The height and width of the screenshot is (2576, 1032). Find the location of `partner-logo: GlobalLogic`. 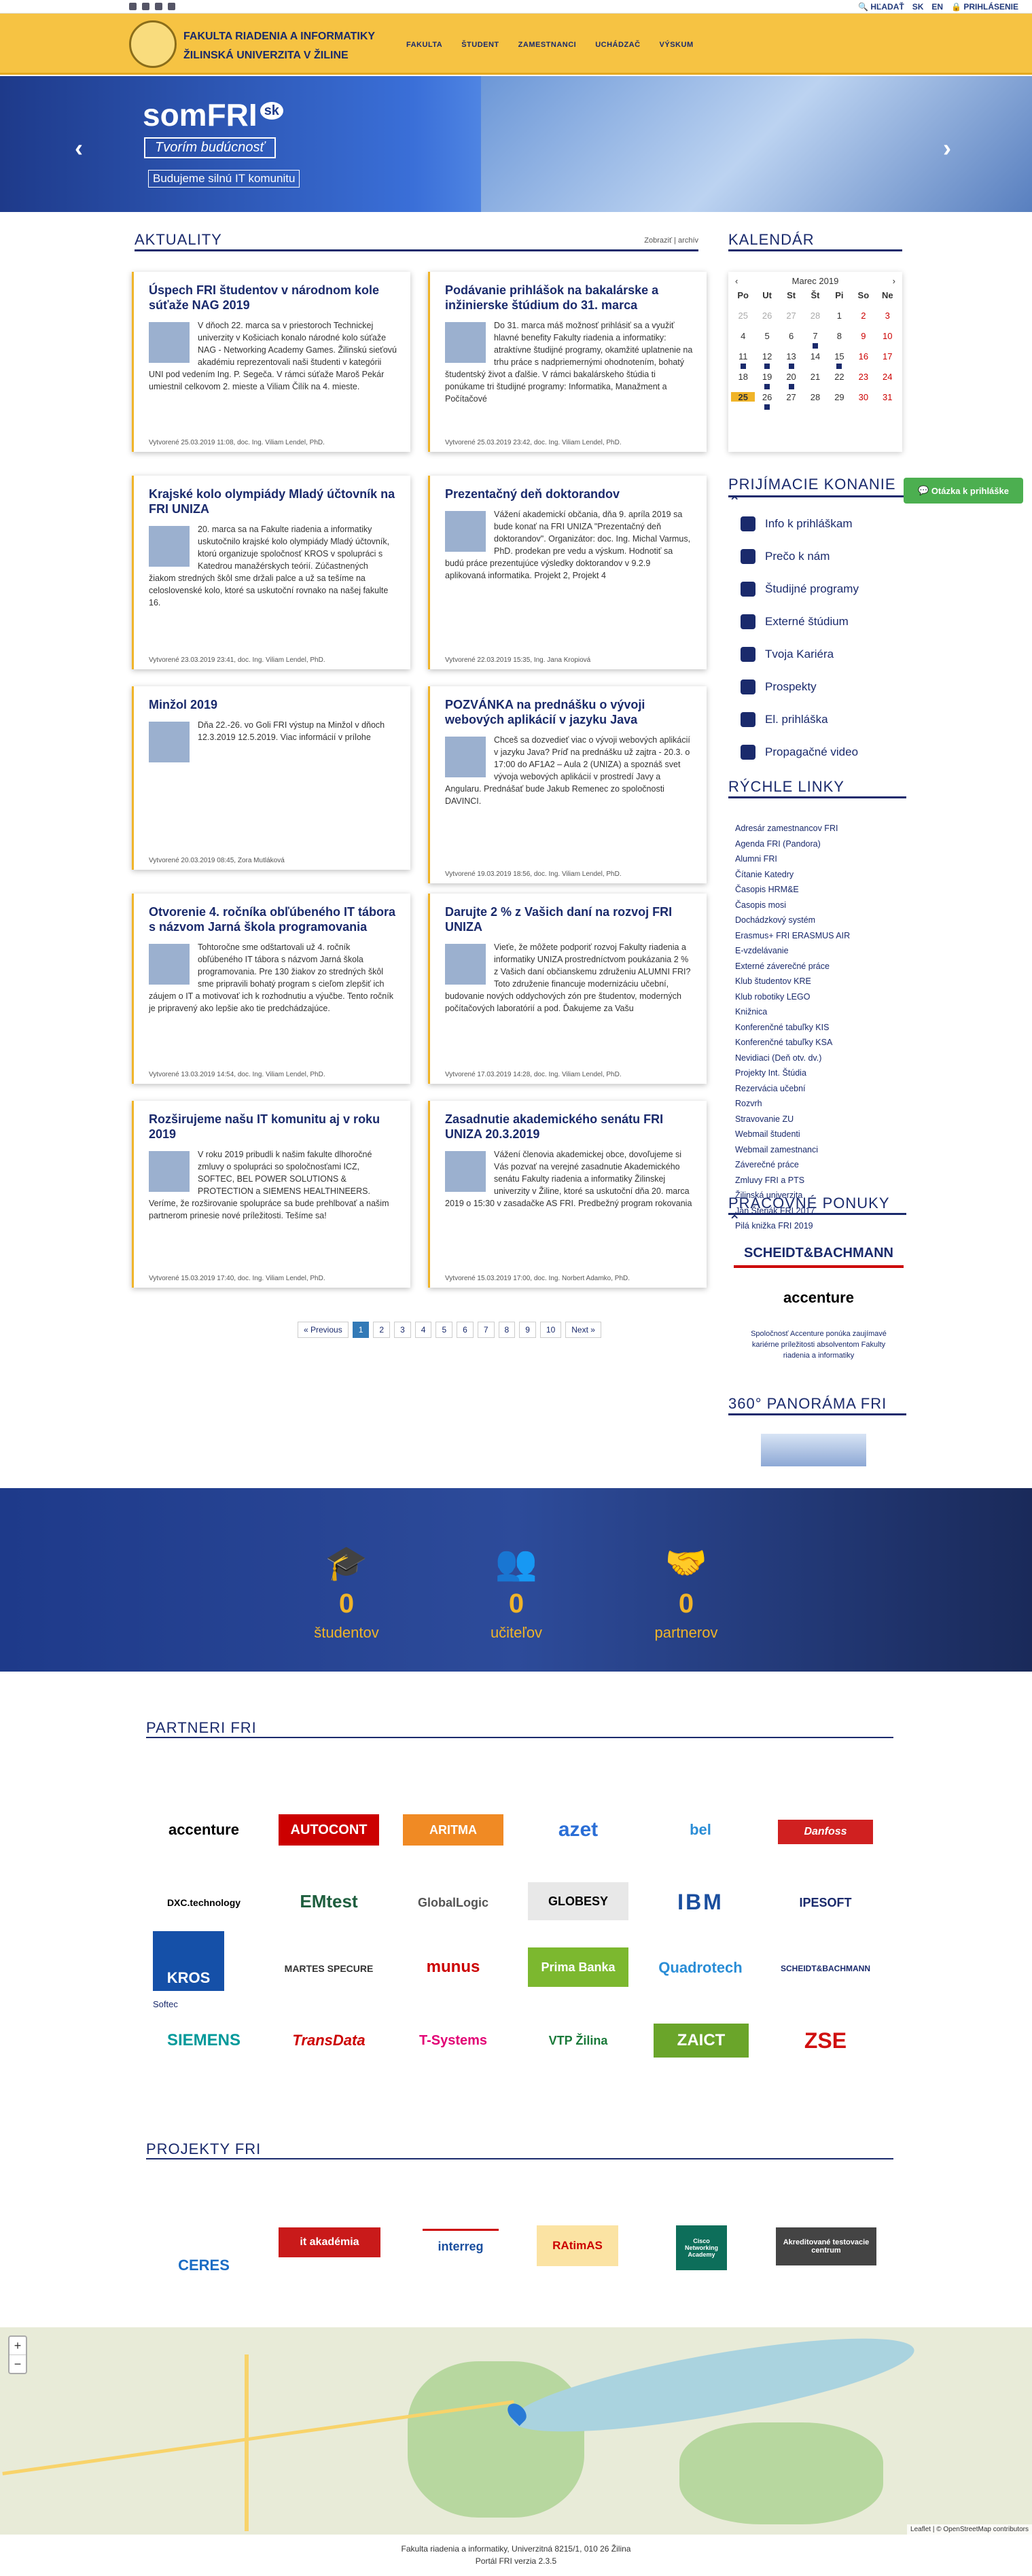

partner-logo: GlobalLogic is located at coordinates (453, 1902).